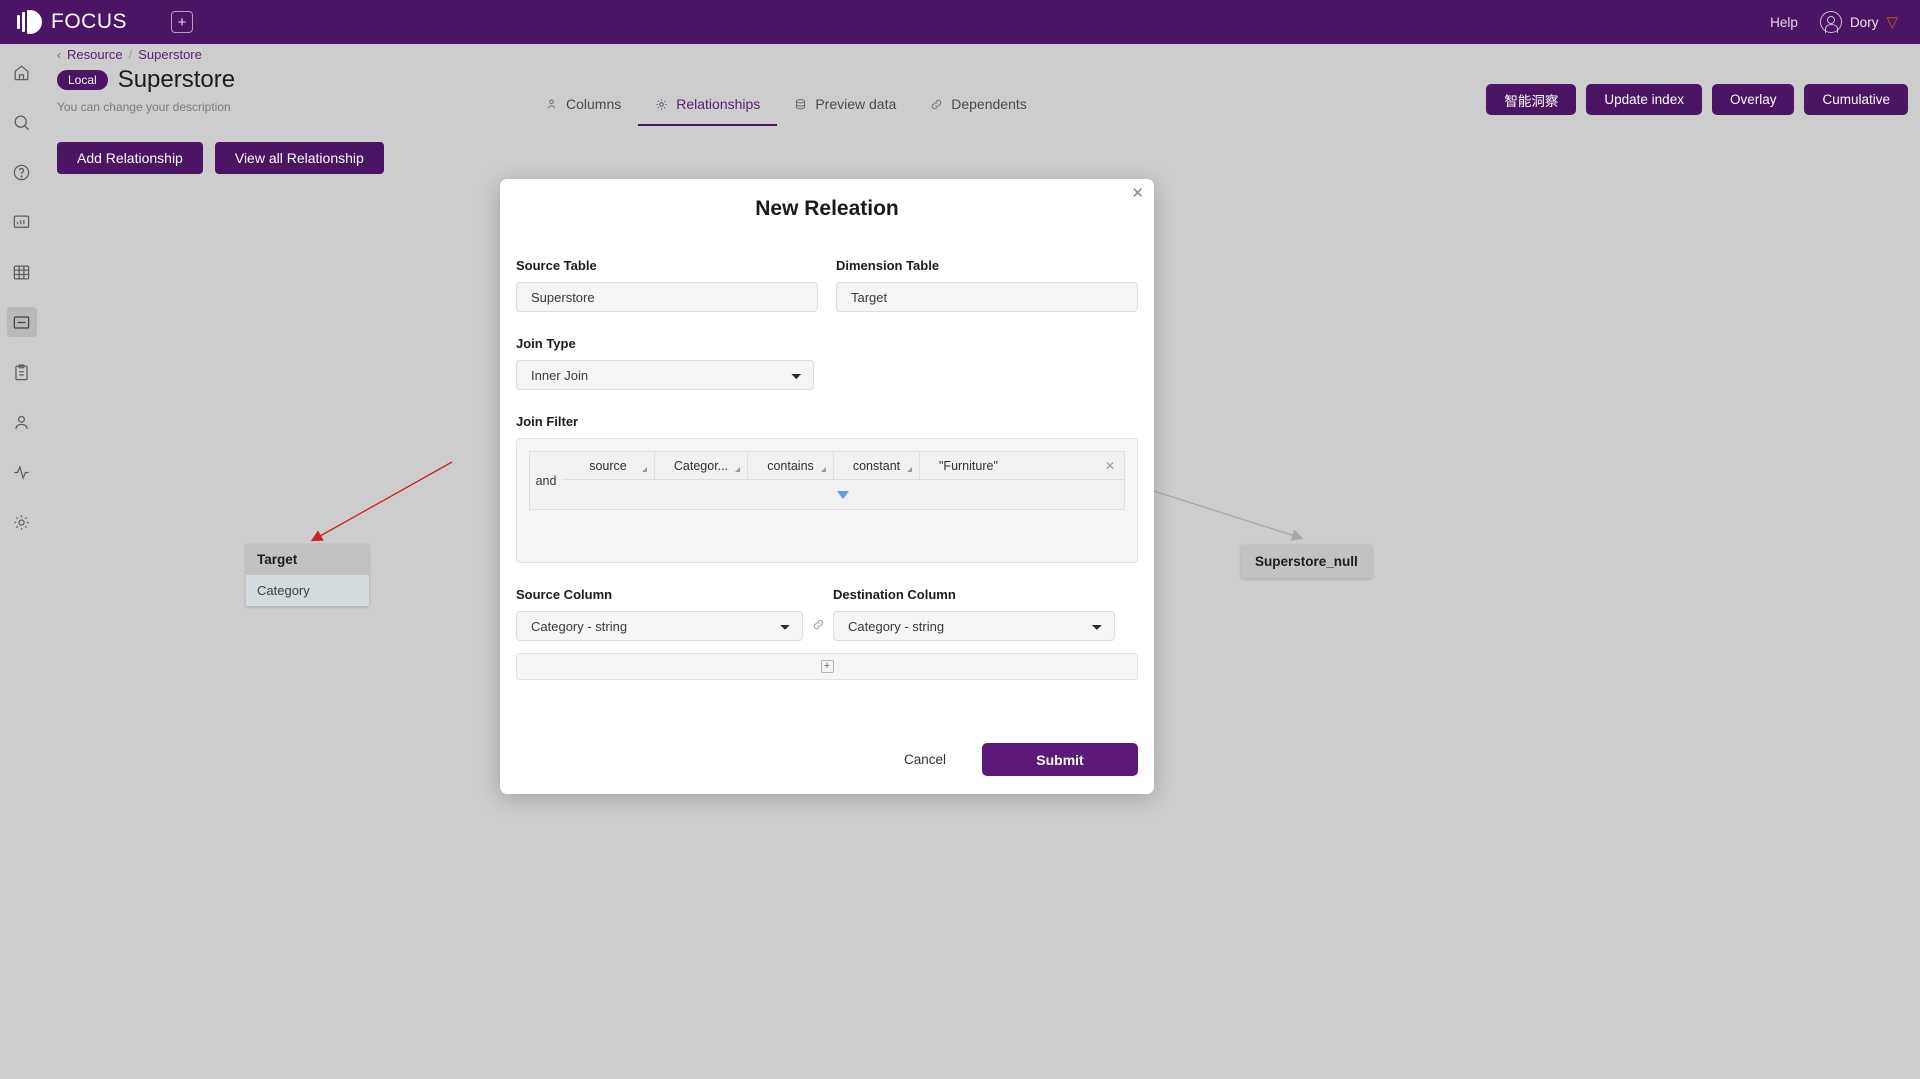  What do you see at coordinates (827, 285) in the screenshot?
I see `table-fields-row: Source Table Dimension Table` at bounding box center [827, 285].